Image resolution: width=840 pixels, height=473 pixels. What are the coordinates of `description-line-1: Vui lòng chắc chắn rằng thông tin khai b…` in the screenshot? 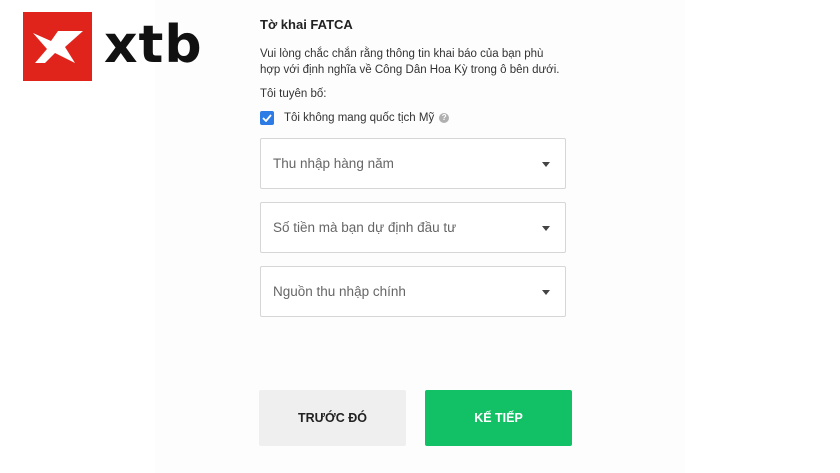 It's located at (402, 54).